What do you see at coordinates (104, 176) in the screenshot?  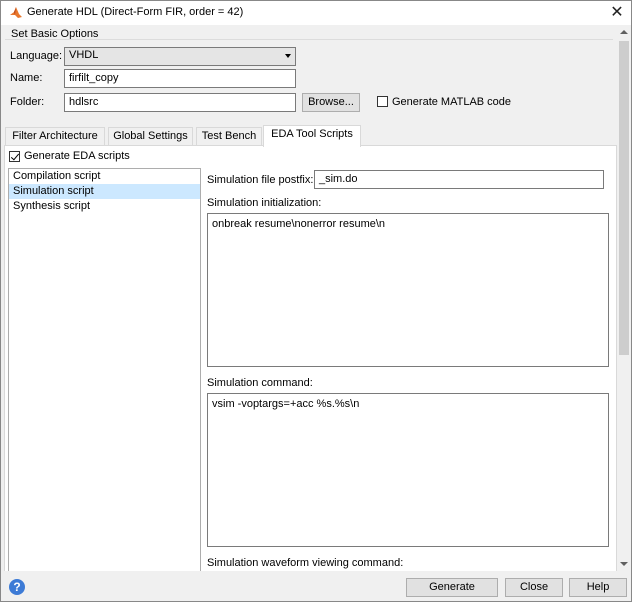 I see `list-item-compilation: Compilation script` at bounding box center [104, 176].